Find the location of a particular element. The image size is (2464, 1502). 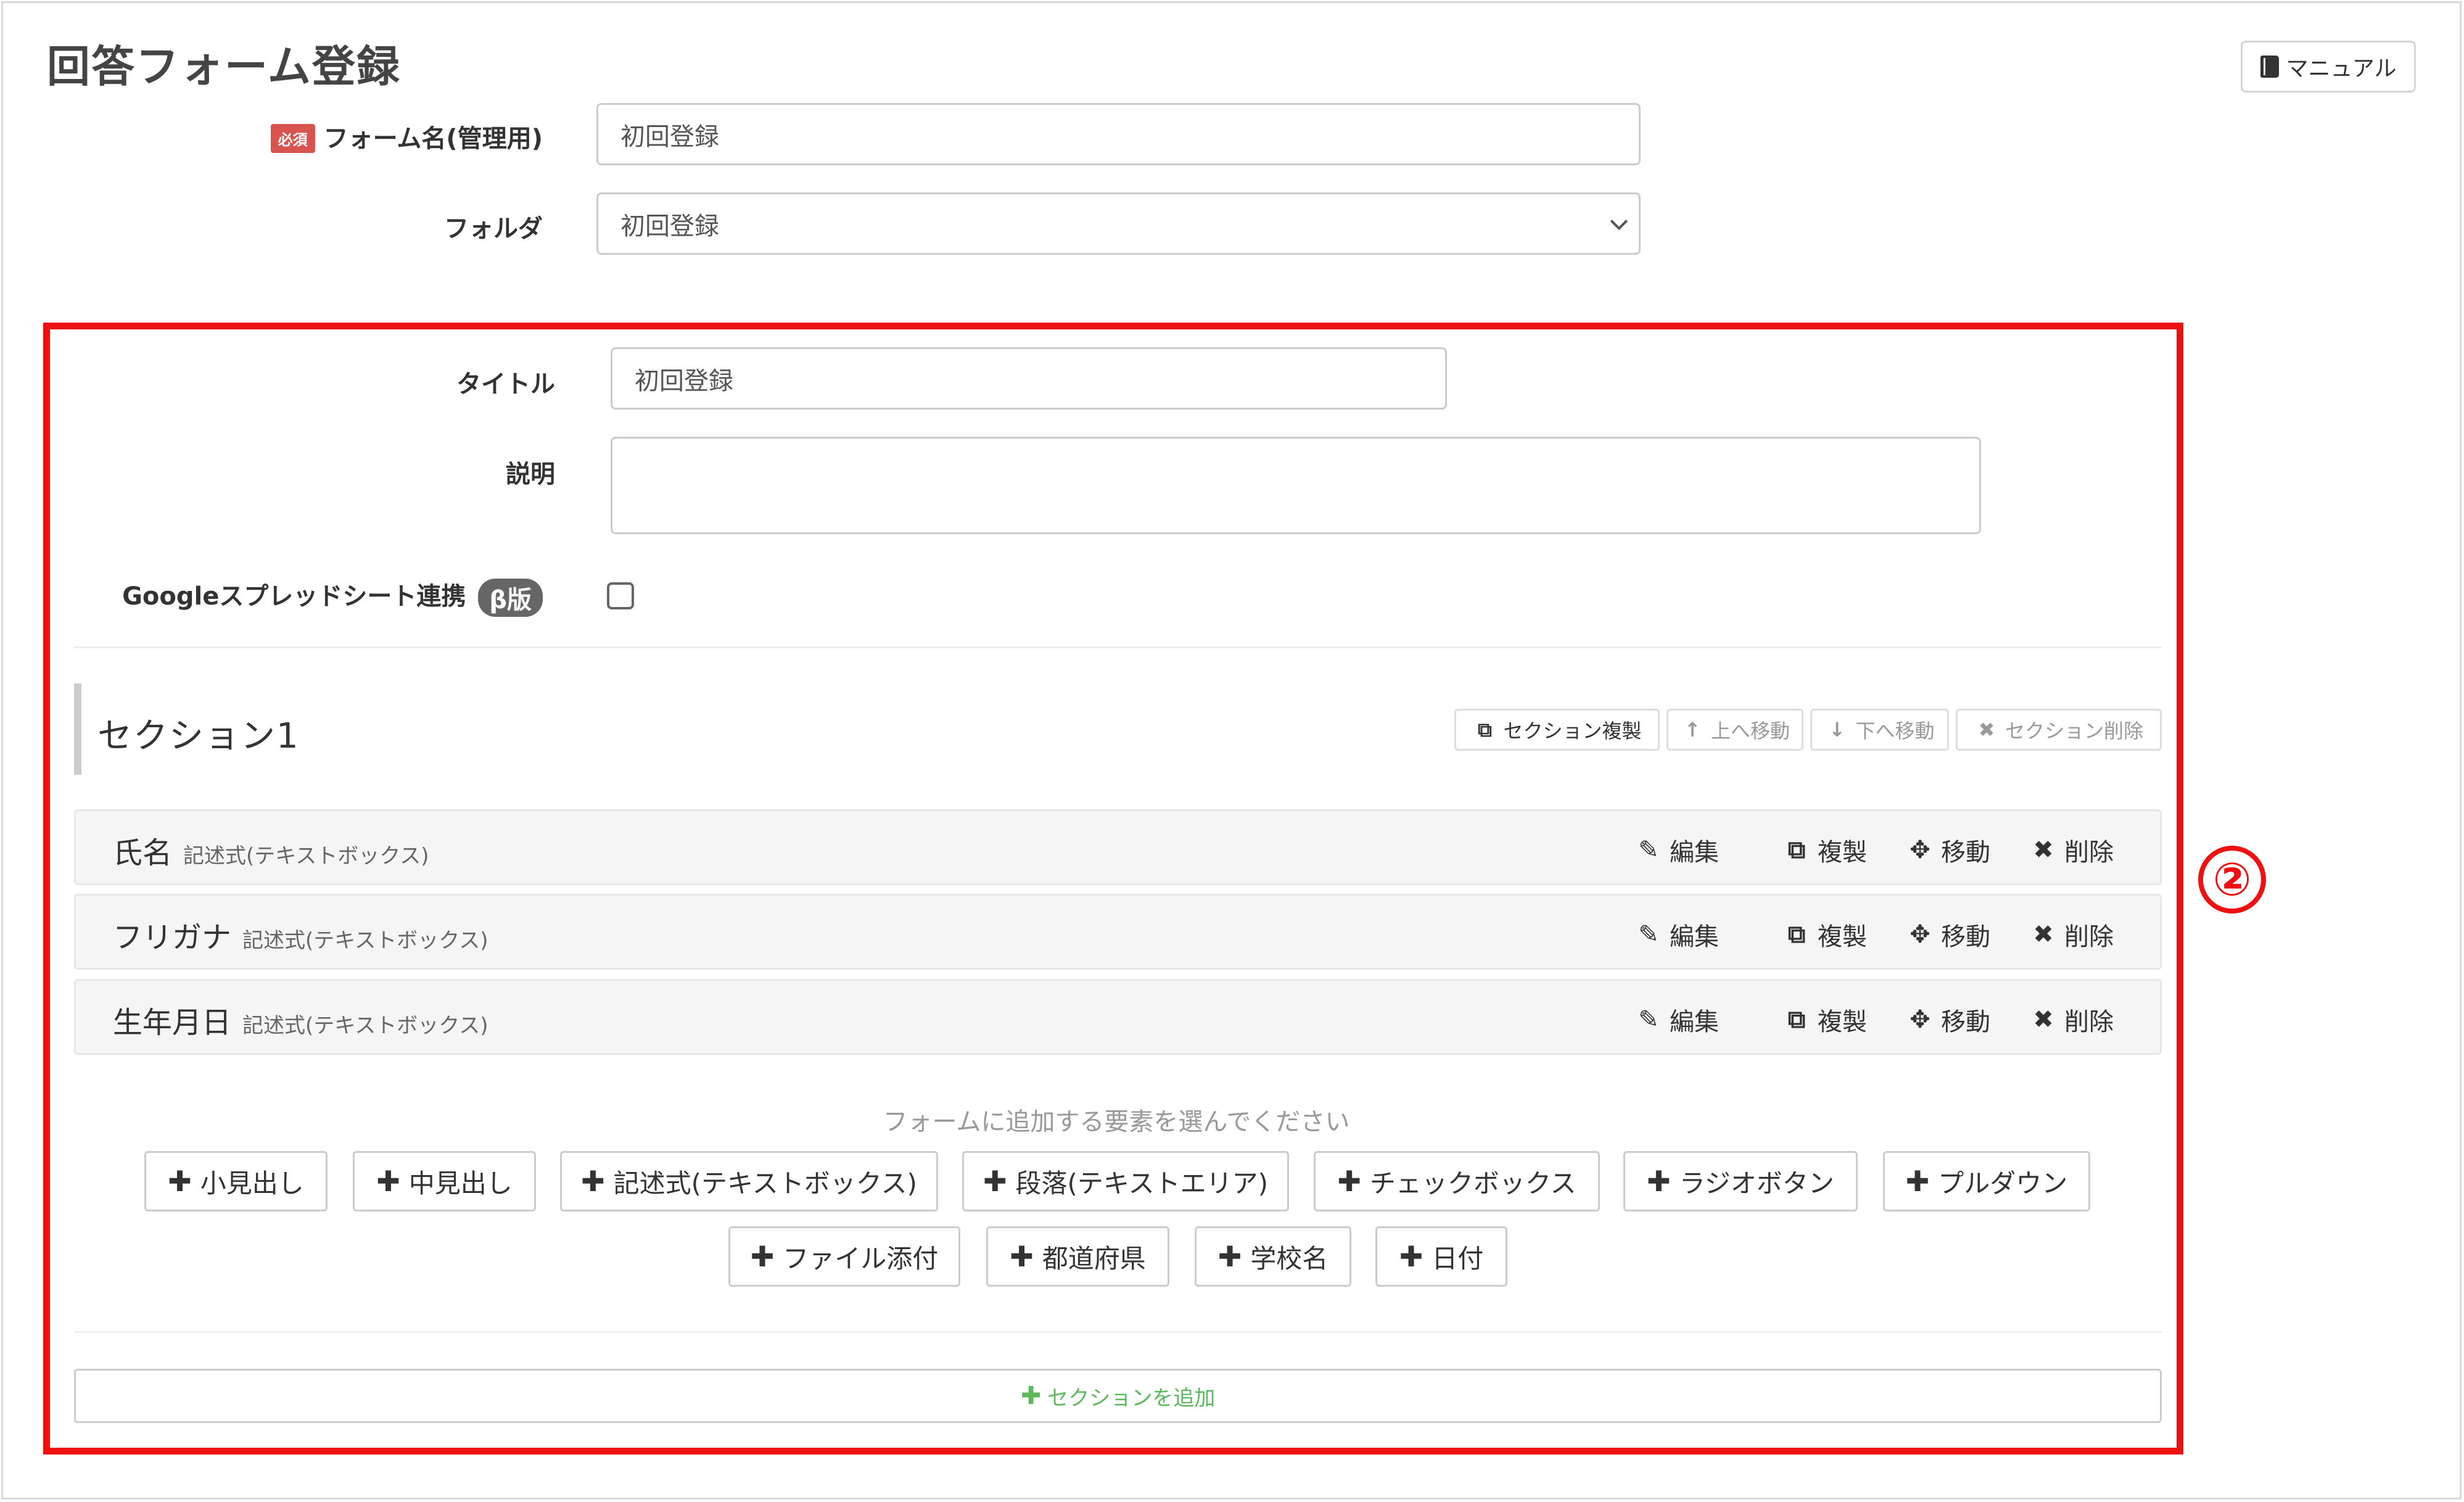

section-delete-button: ✖ セクション削除 is located at coordinates (2059, 730).